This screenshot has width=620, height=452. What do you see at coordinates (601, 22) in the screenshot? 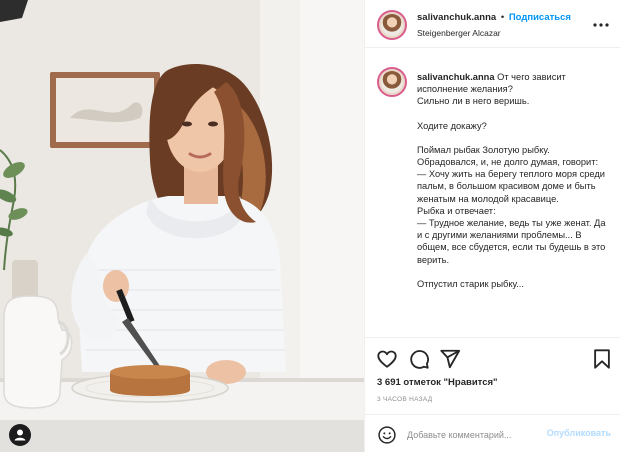
I see `more-horizontal-icon` at bounding box center [601, 22].